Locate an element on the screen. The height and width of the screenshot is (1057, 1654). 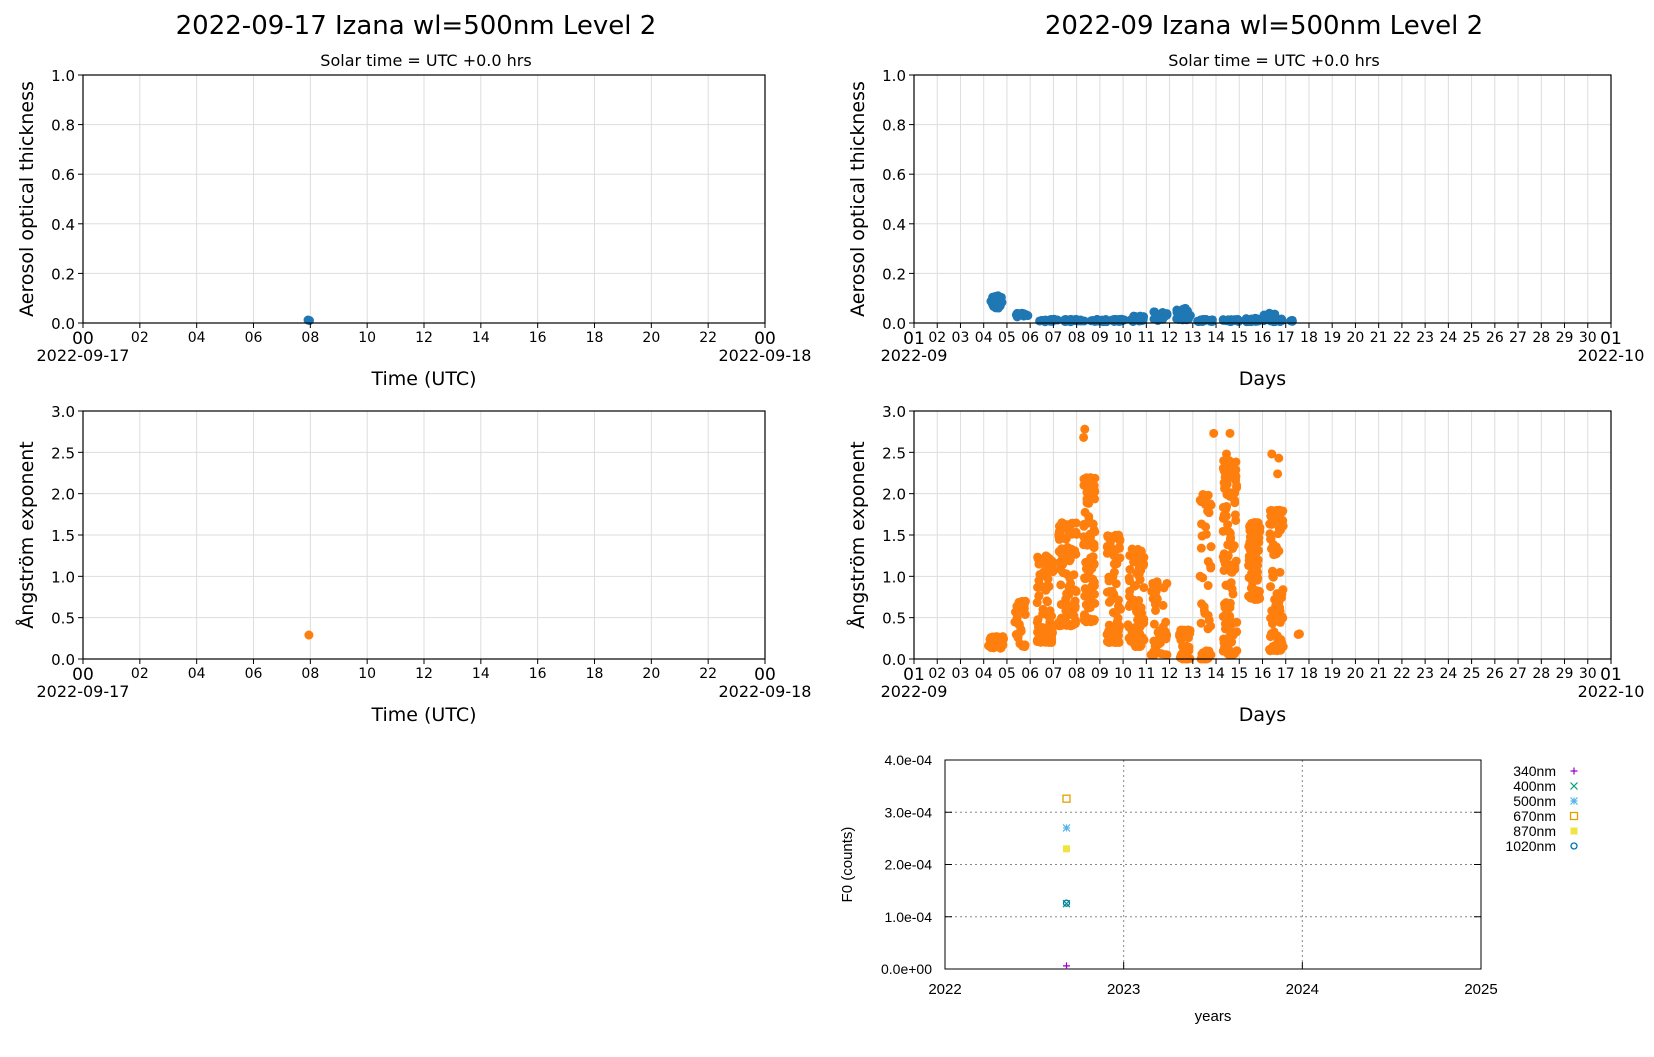
x-tick-label: 30 is located at coordinates (1588, 338).